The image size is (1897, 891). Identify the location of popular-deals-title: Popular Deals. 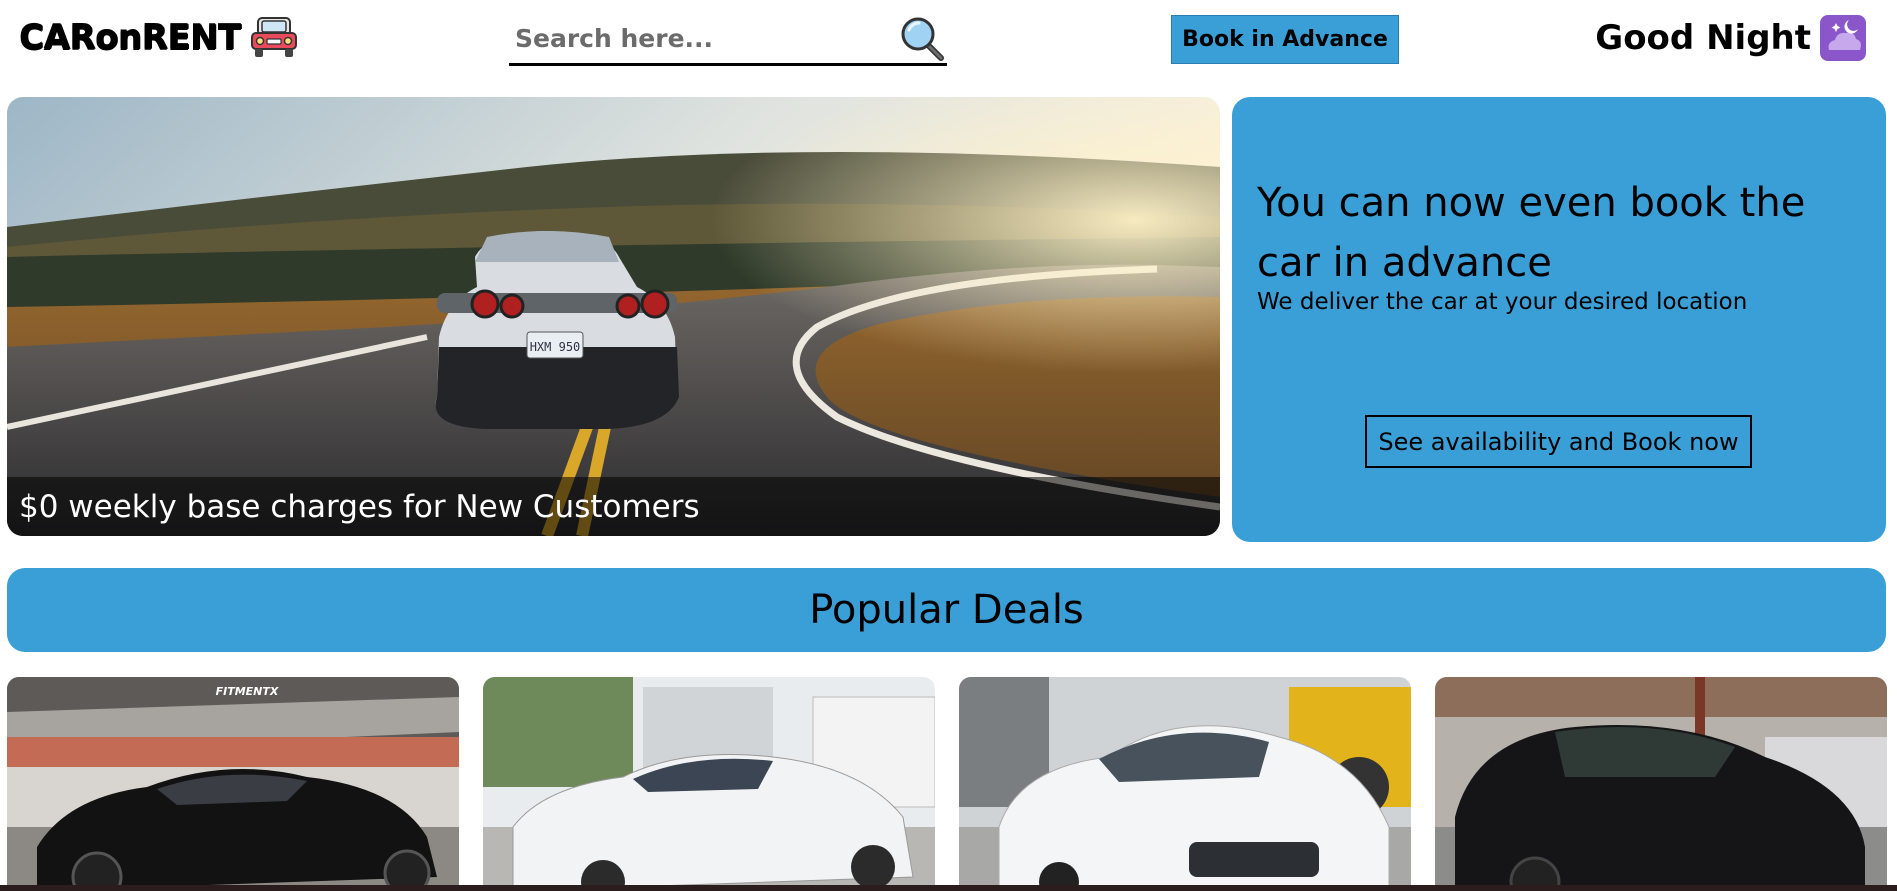
(946, 610).